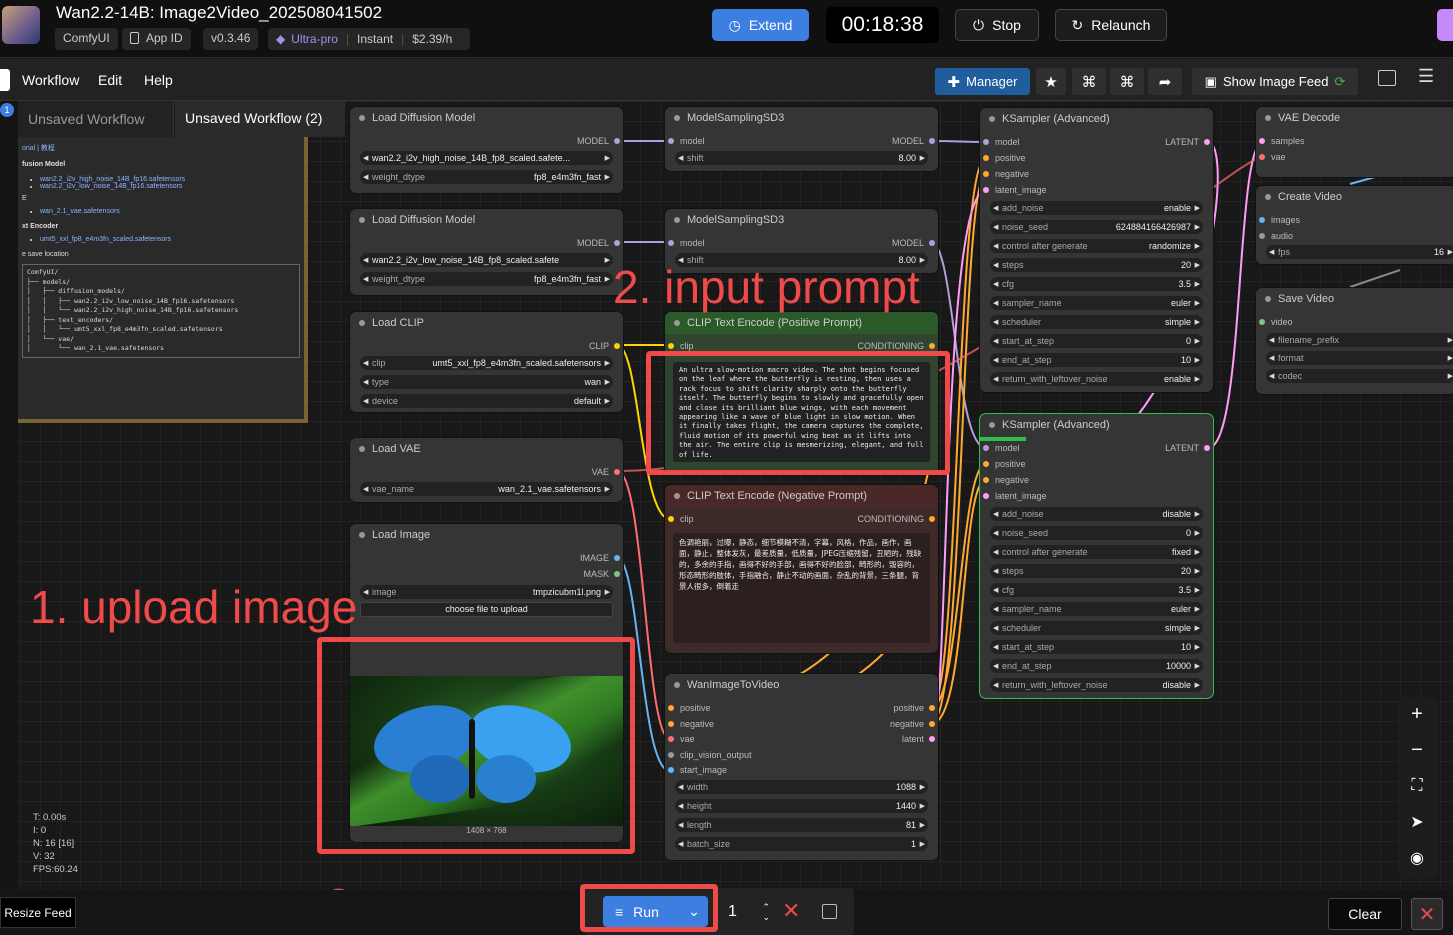 This screenshot has height=935, width=1453. I want to click on clip-vision-output-input-port, so click(671, 754).